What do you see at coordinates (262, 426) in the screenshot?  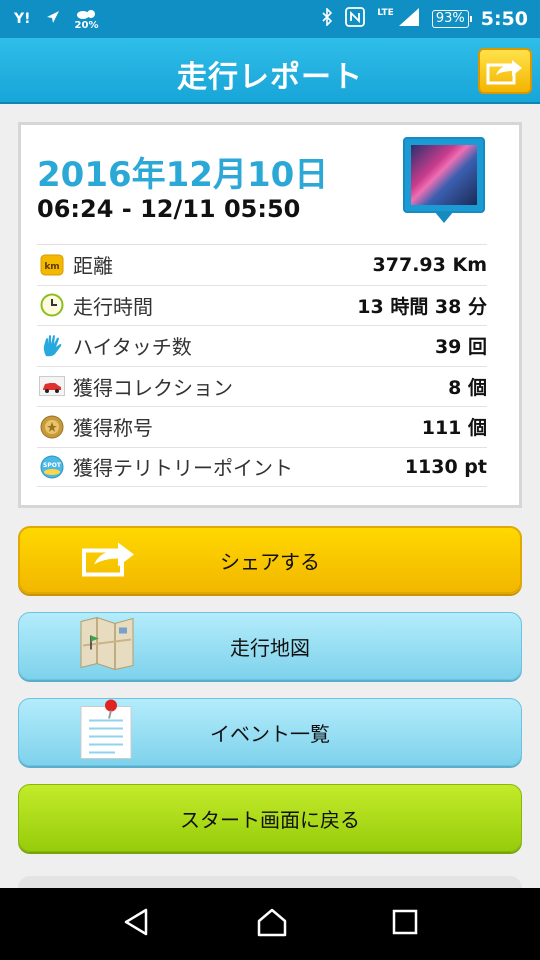 I see `stat-row-titles: 獲得称号 111 個` at bounding box center [262, 426].